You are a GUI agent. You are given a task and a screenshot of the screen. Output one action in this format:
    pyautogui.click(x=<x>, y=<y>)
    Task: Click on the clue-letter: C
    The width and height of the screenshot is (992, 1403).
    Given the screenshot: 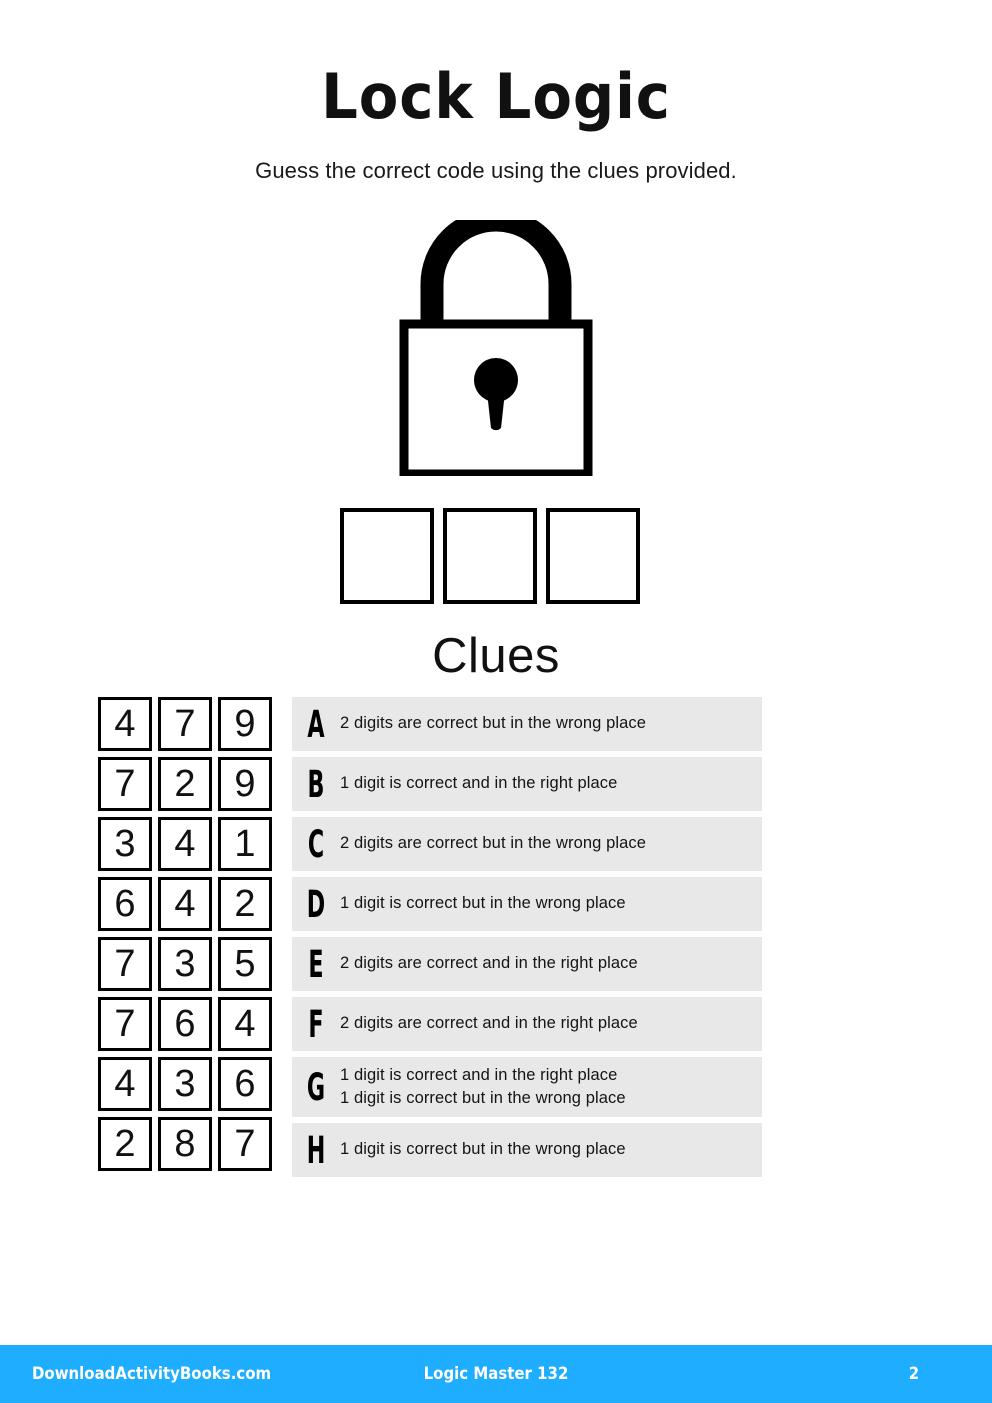 What is the action you would take?
    pyautogui.click(x=316, y=844)
    